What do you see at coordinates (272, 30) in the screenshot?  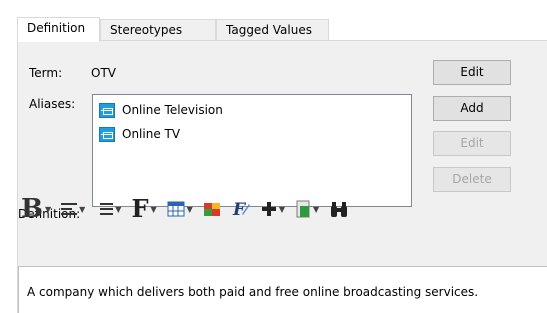 I see `tab-tagged-values: Tagged Values` at bounding box center [272, 30].